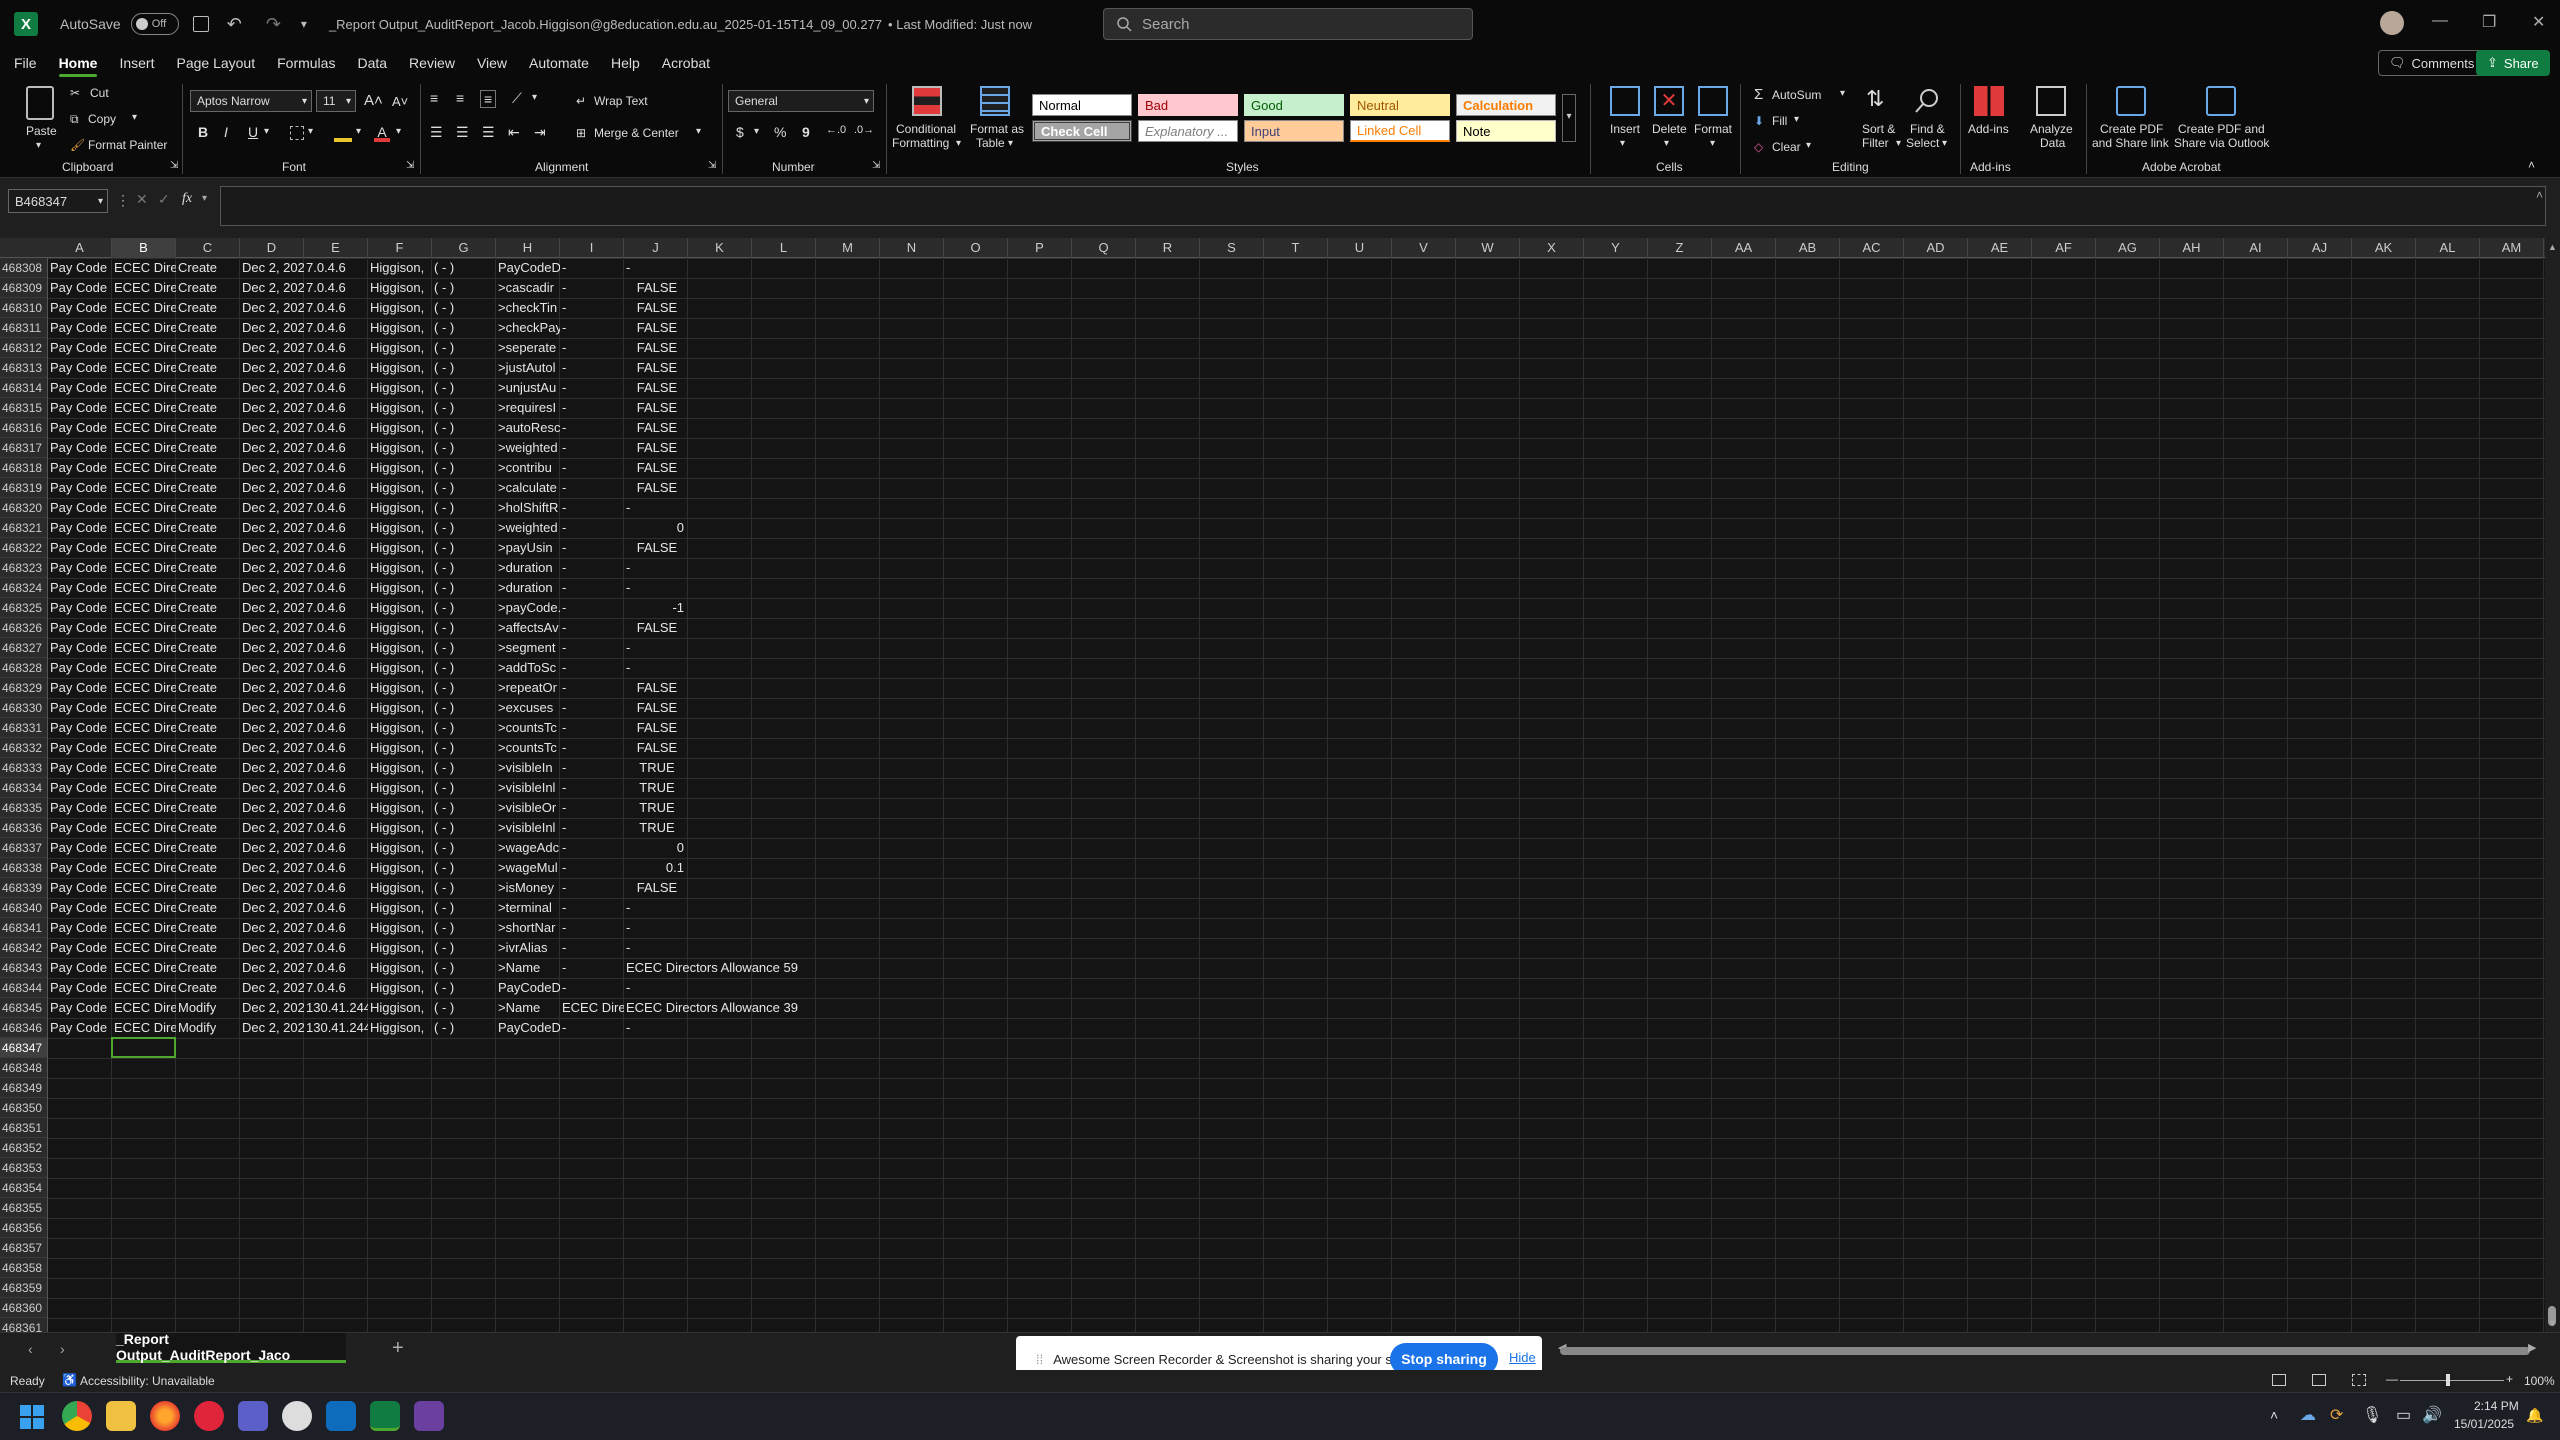 The height and width of the screenshot is (1440, 2560). Describe the element at coordinates (656, 808) in the screenshot. I see `cell-j: TRUE` at that location.